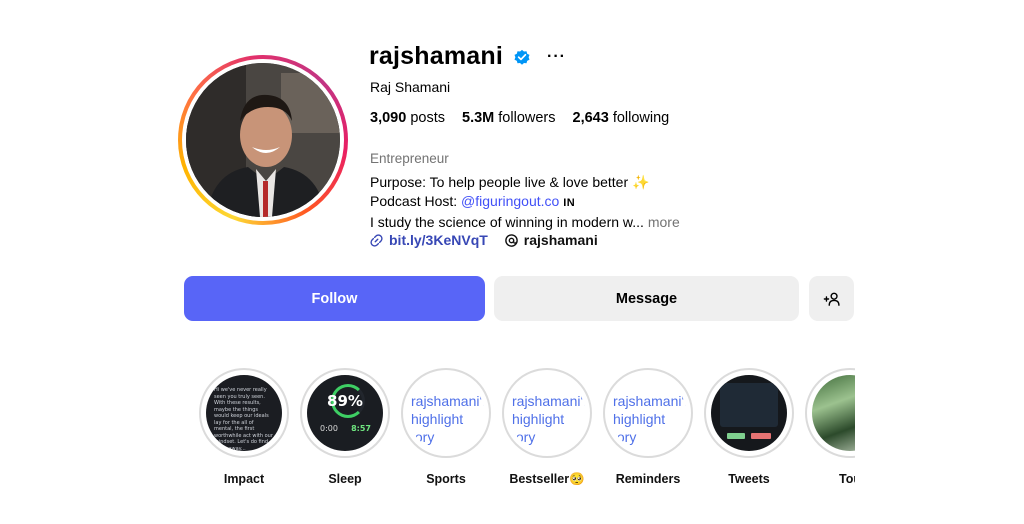  Describe the element at coordinates (527, 118) in the screenshot. I see `followers-label: followers` at that location.